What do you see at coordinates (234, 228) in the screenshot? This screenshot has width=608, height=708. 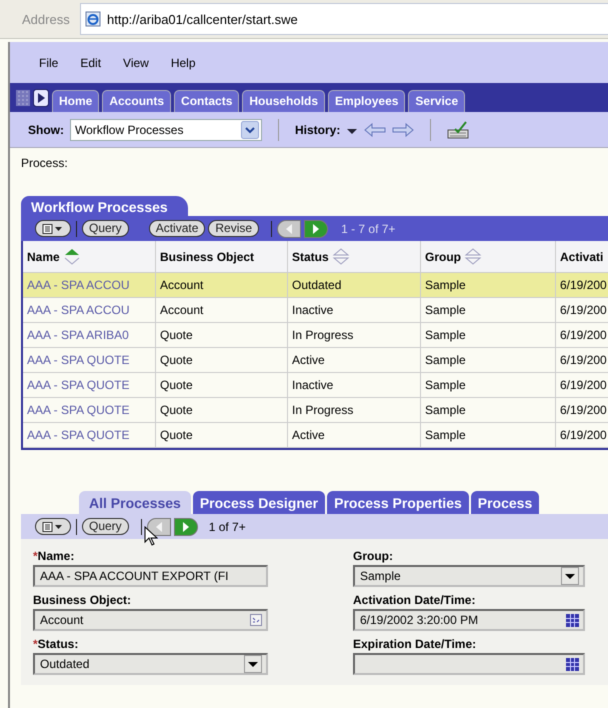 I see `toolbar-button: Revise` at bounding box center [234, 228].